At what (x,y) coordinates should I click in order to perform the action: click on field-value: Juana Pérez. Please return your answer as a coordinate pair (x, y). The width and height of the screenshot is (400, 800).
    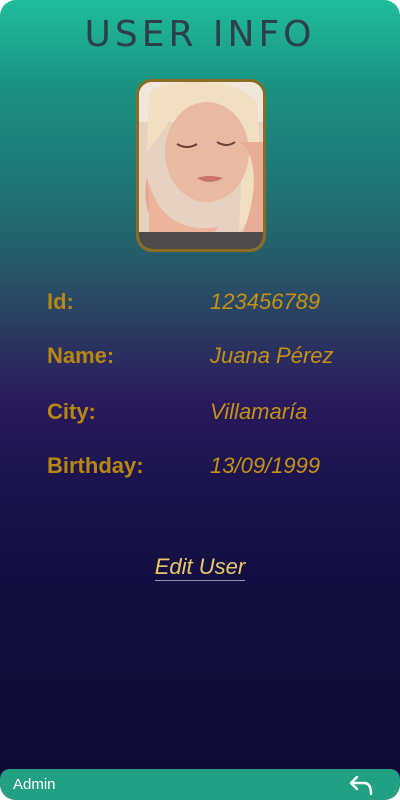
    Looking at the image, I should click on (272, 355).